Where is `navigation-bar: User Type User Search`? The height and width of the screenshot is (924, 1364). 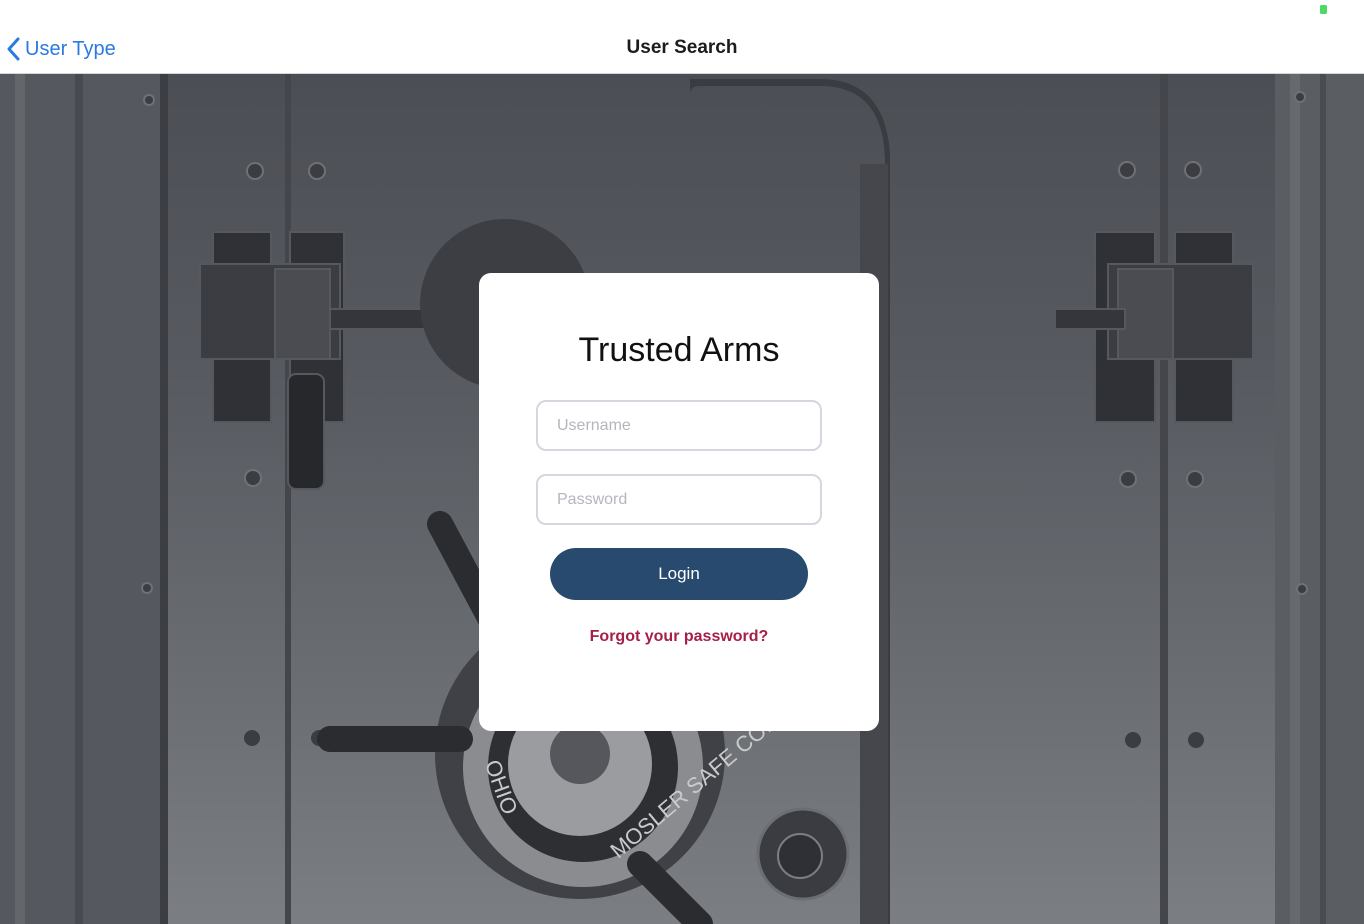 navigation-bar: User Type User Search is located at coordinates (682, 48).